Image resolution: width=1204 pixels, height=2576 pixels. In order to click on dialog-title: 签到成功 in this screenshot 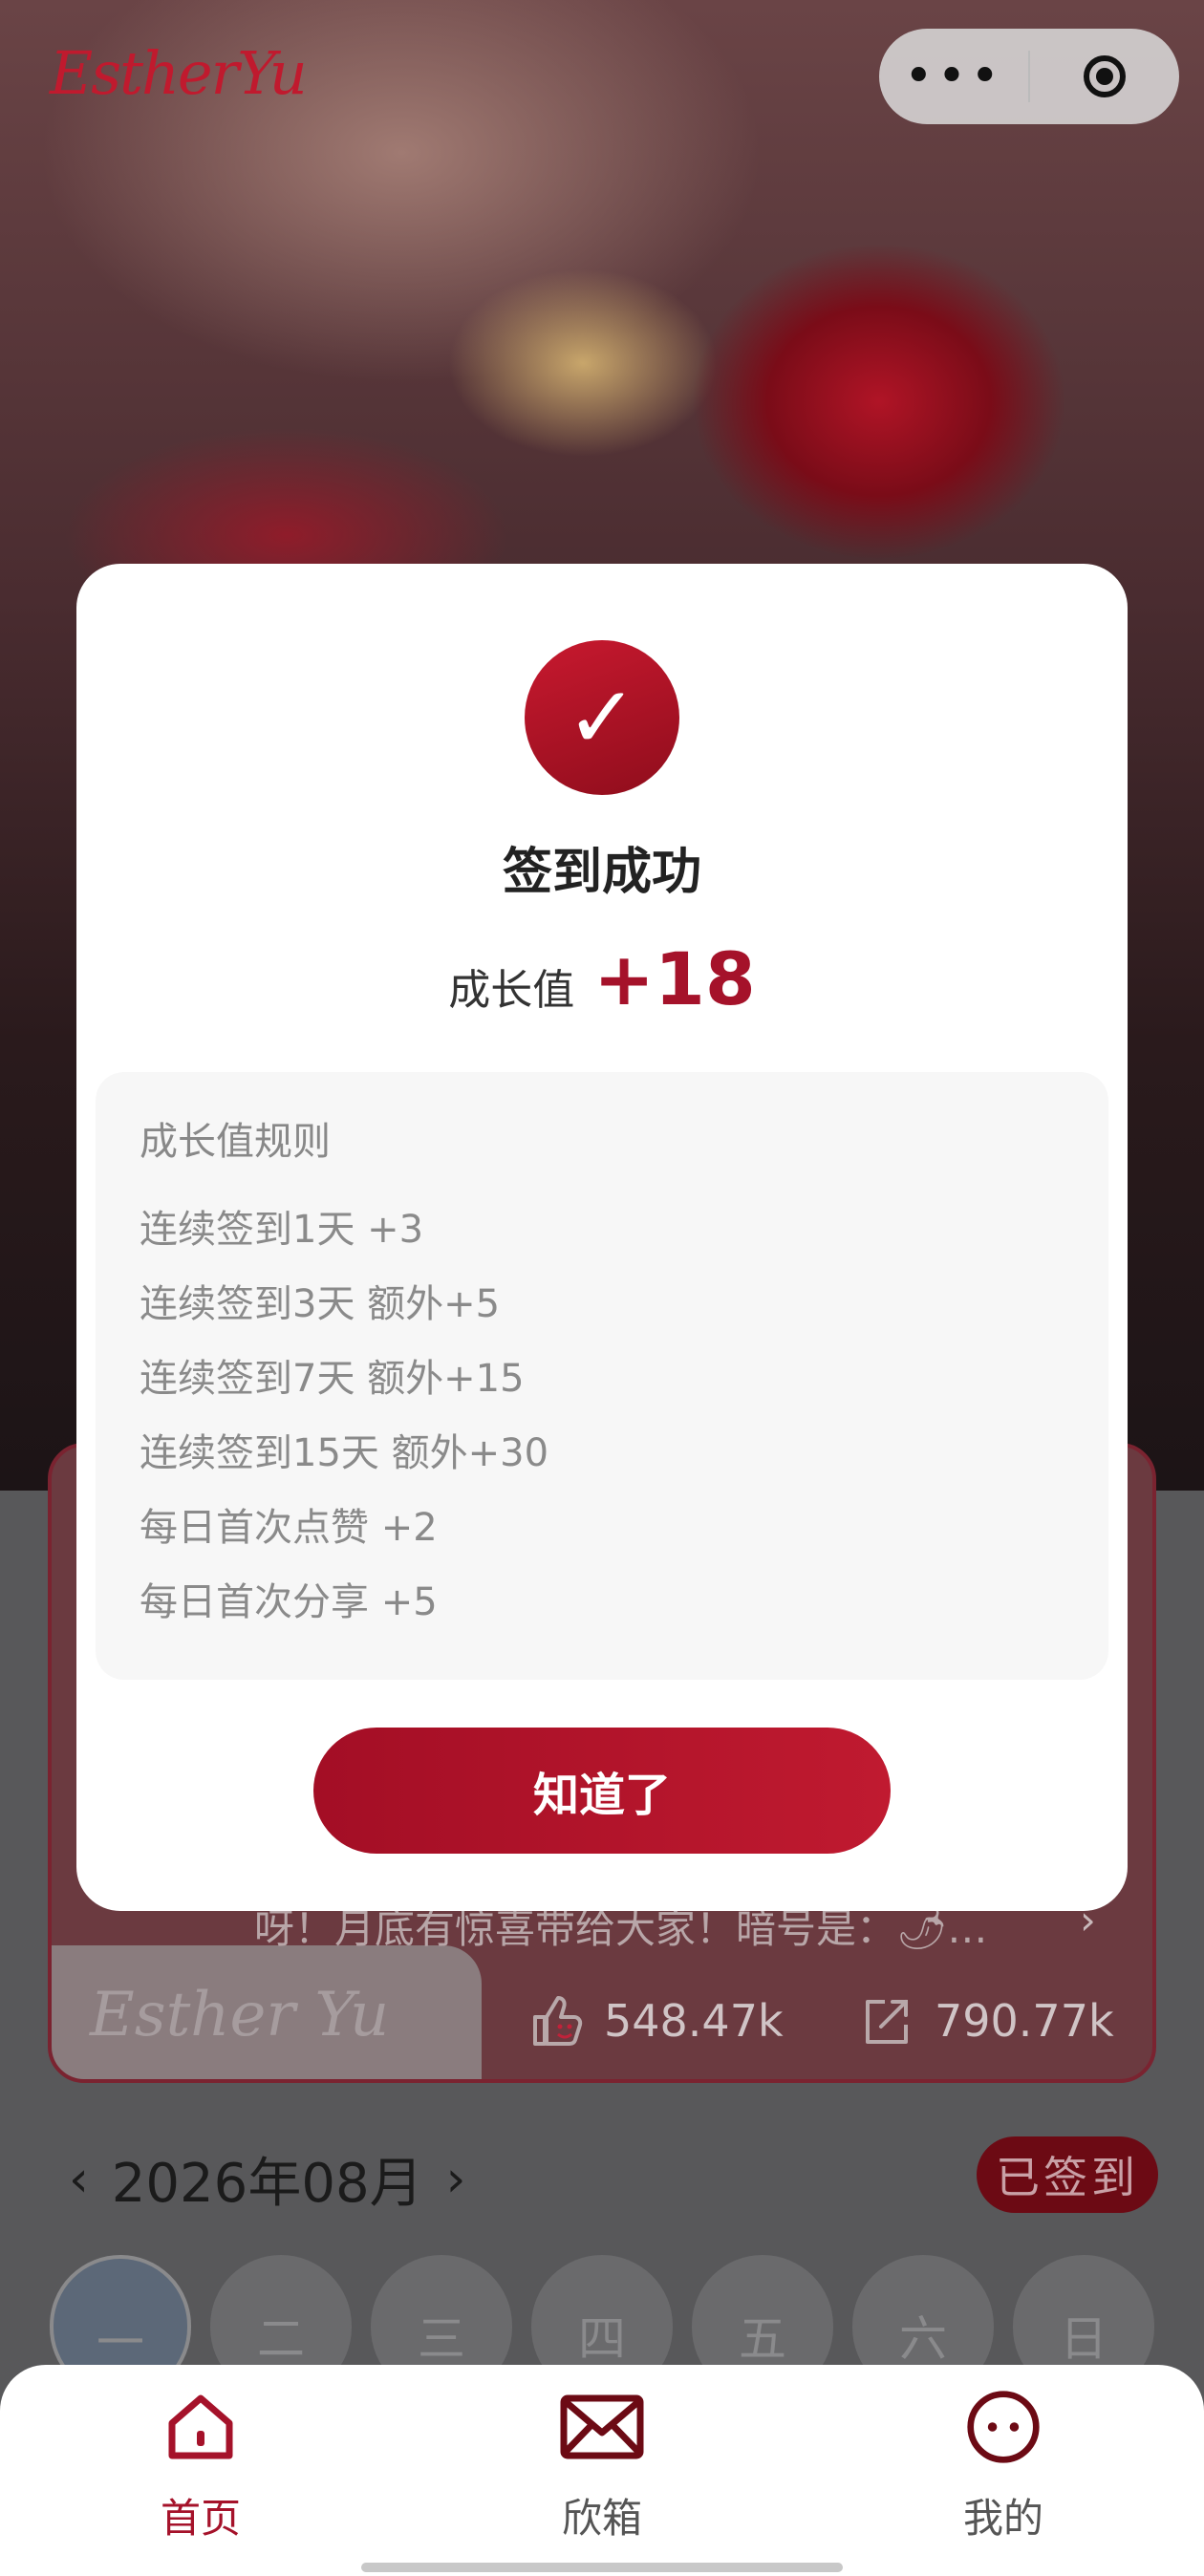, I will do `click(601, 872)`.